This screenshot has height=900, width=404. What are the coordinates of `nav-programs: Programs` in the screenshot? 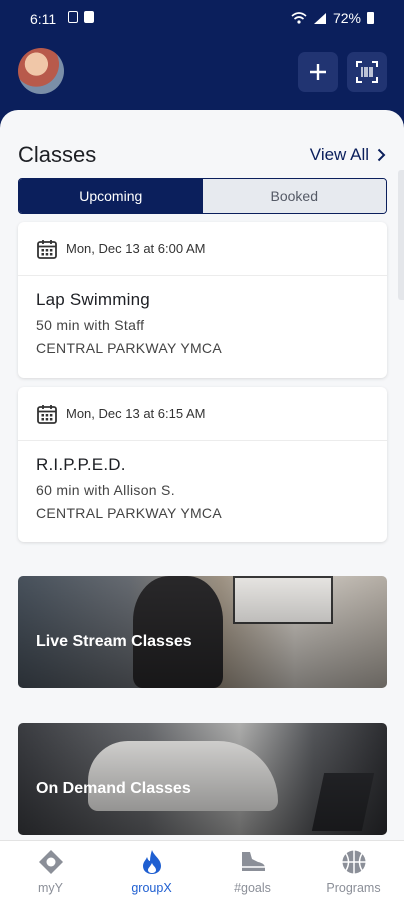 It's located at (353, 870).